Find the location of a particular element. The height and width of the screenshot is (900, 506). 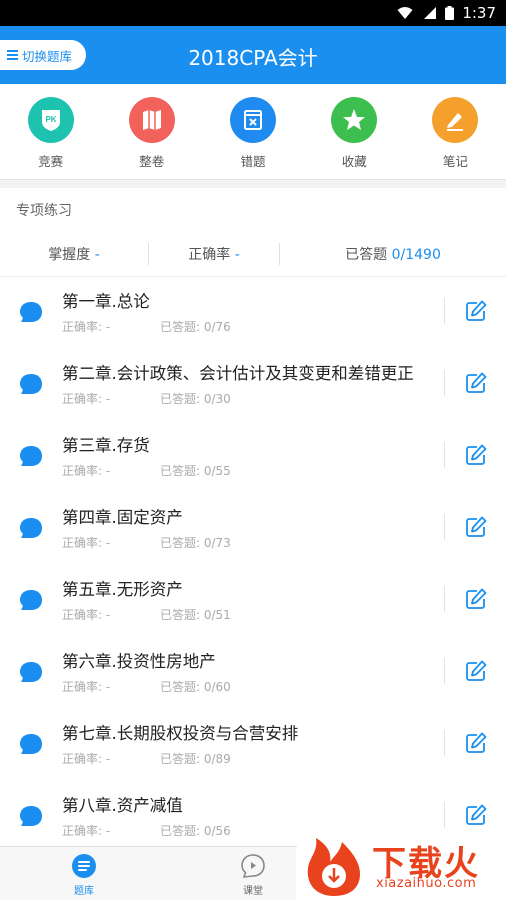

quick-action-label: 整卷 is located at coordinates (152, 161).